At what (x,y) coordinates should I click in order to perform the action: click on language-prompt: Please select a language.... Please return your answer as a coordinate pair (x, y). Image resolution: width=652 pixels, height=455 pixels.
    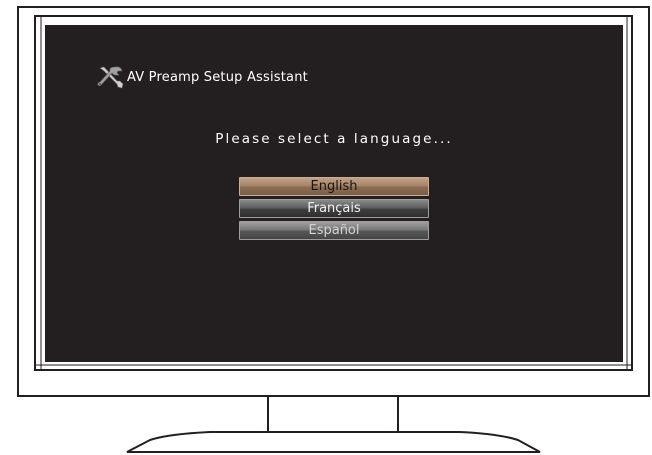
    Looking at the image, I should click on (334, 139).